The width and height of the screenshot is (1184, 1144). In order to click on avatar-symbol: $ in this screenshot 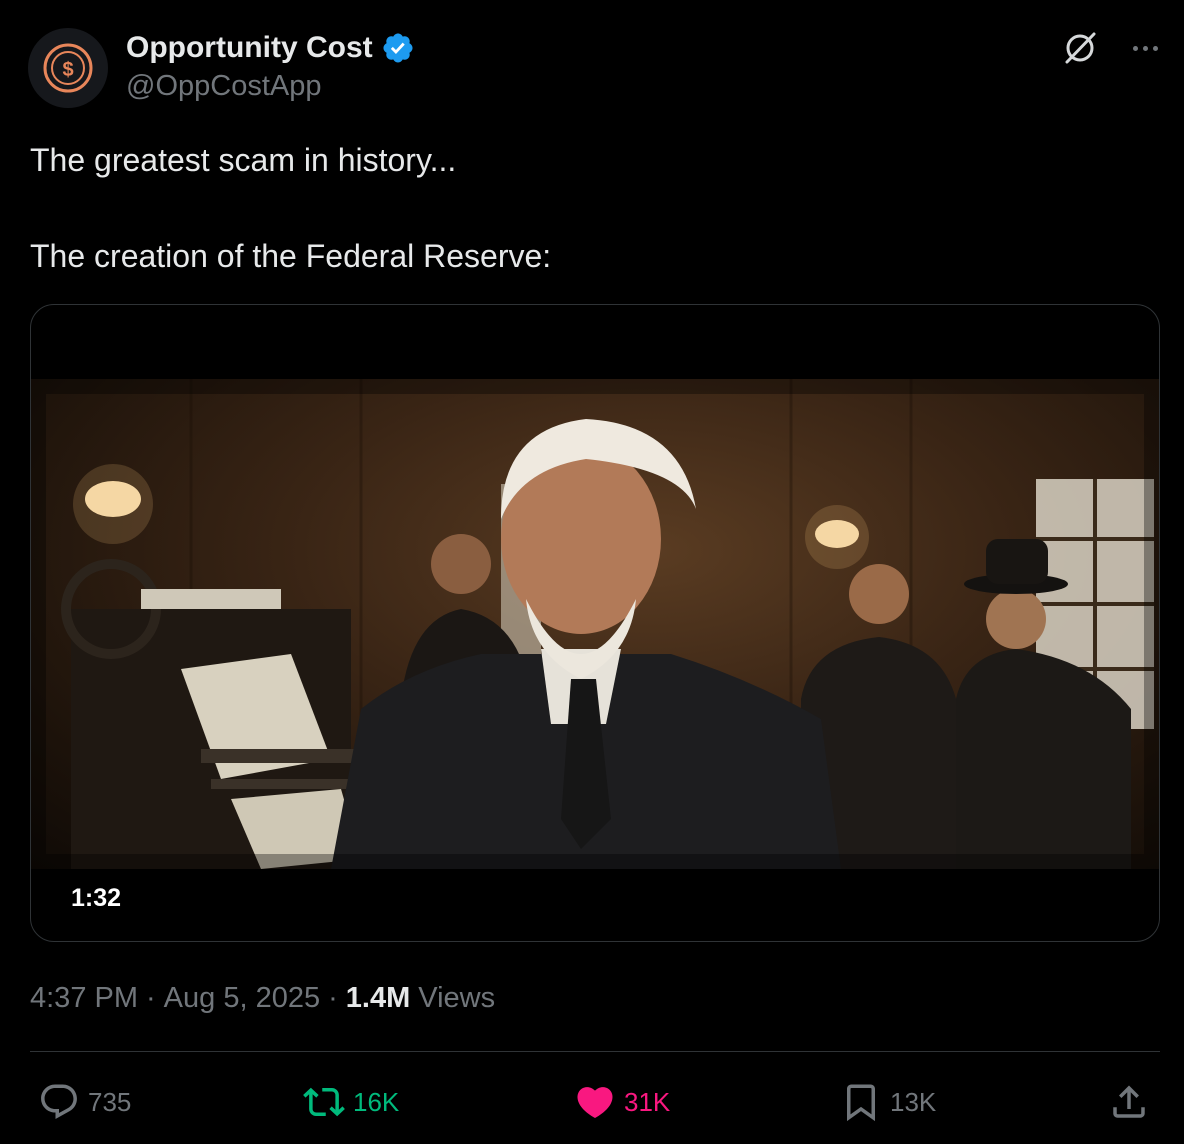, I will do `click(67, 70)`.